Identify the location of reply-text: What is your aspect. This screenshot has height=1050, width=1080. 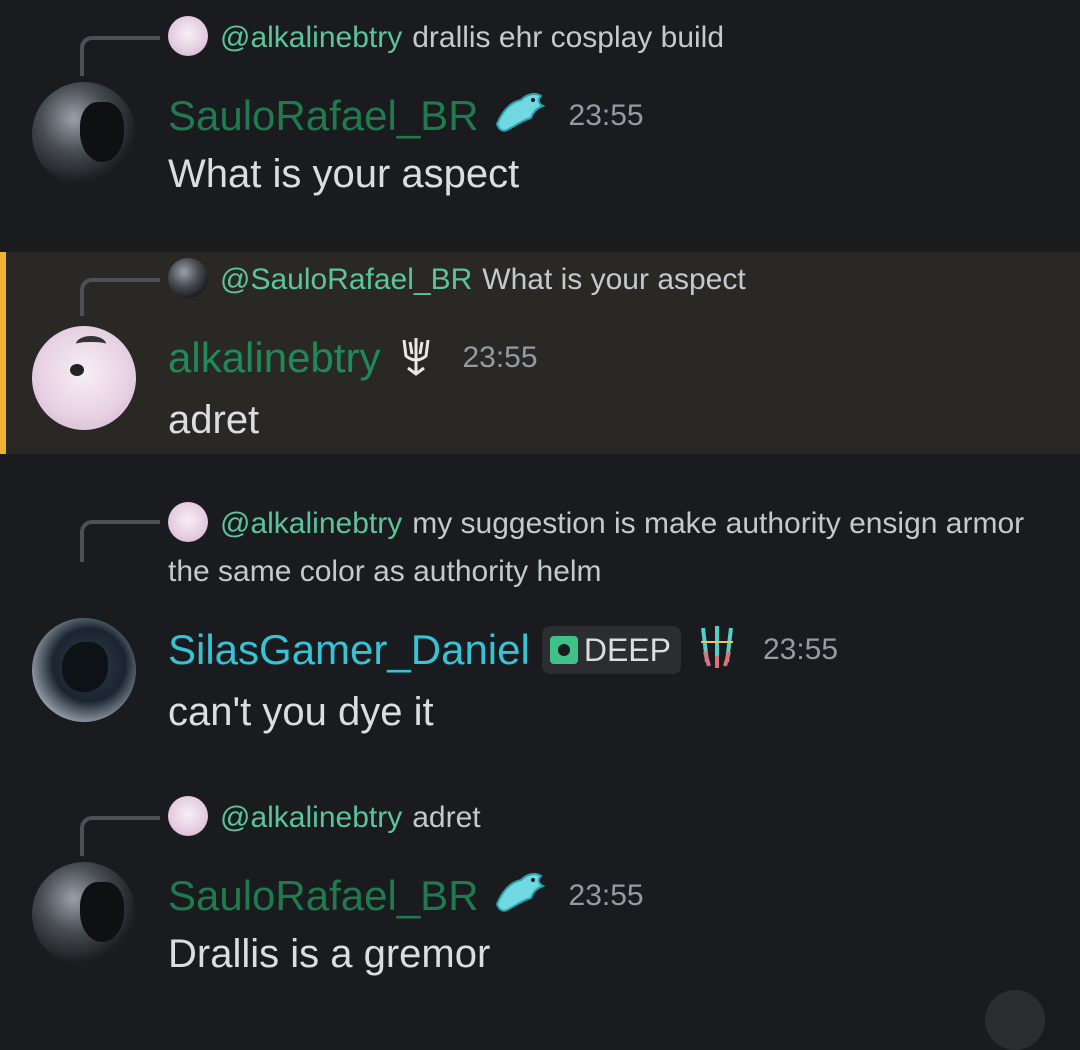
(614, 279).